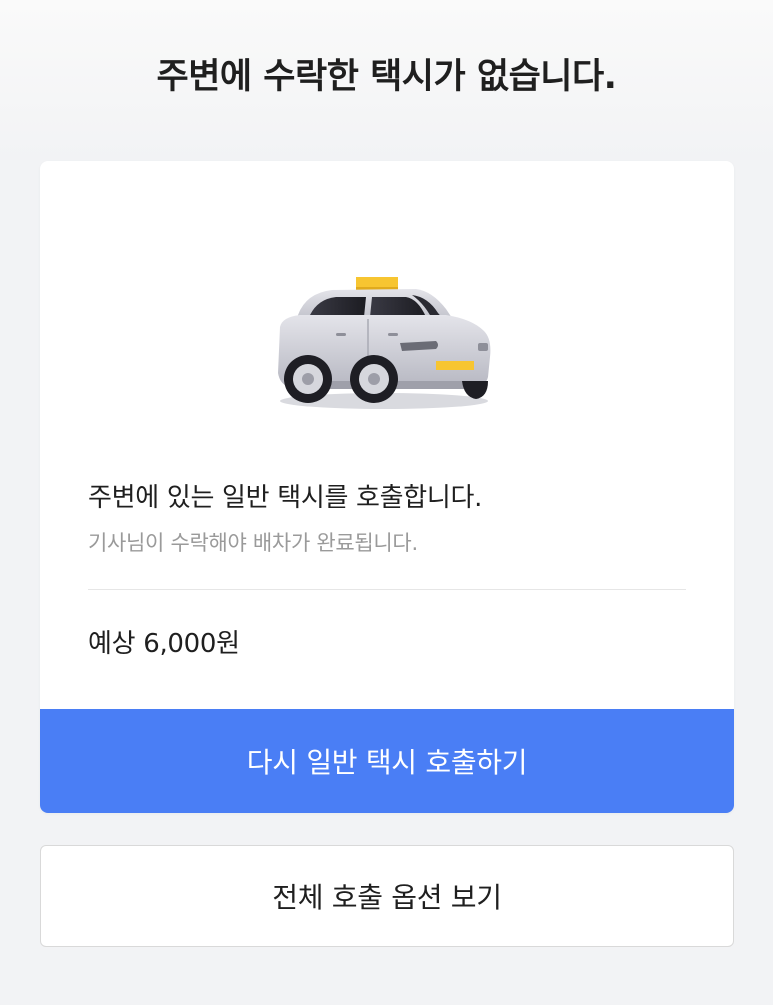 The width and height of the screenshot is (773, 1005). Describe the element at coordinates (387, 896) in the screenshot. I see `view-all-call-options-button: 전체 호출 옵션 보기` at that location.